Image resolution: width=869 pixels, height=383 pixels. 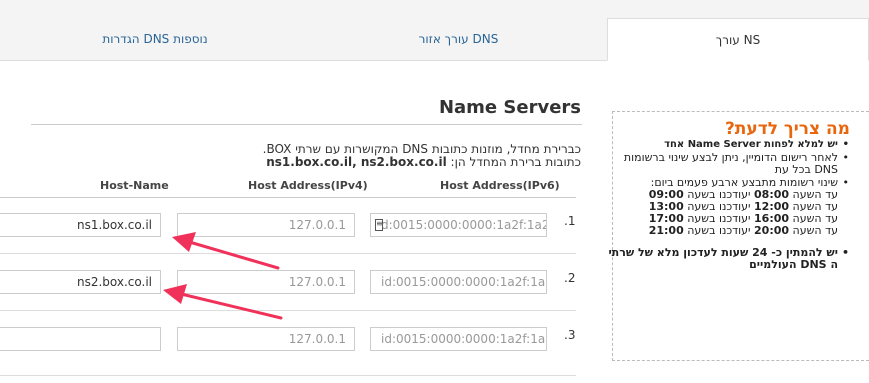 I want to click on info-box-title: מה צריך לדעת?, so click(x=787, y=129).